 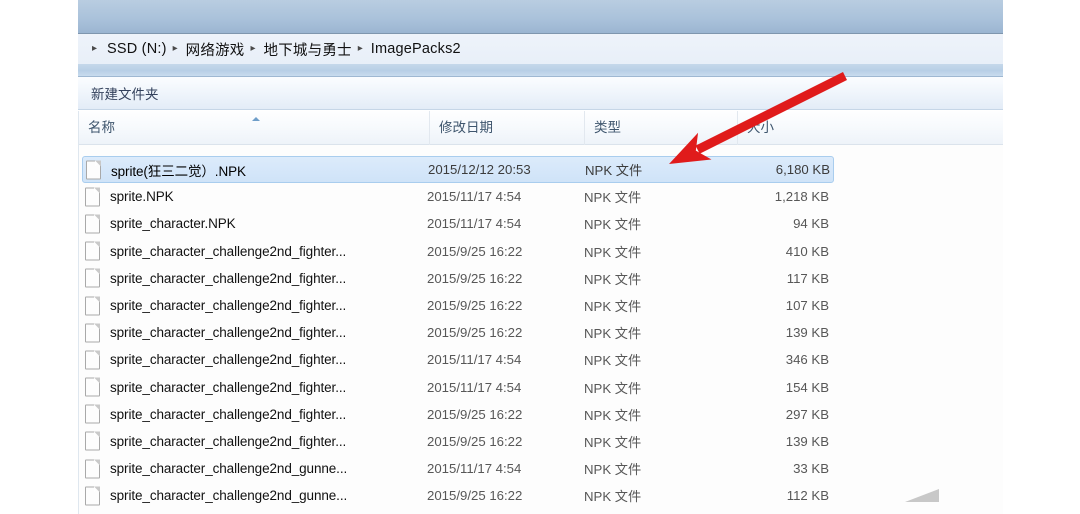 I want to click on column-header-type: 类型, so click(x=660, y=128).